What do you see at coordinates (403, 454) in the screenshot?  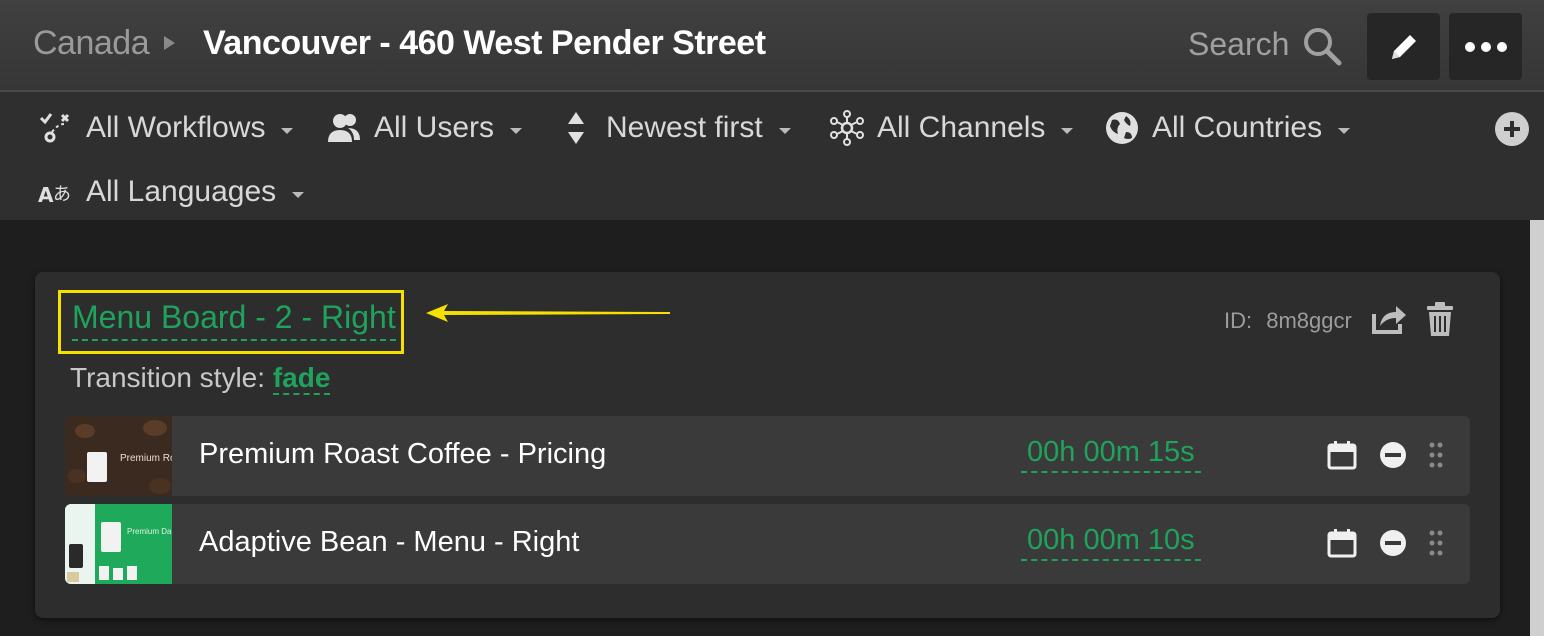 I see `item-title: Premium Roast Coffee - Pricing` at bounding box center [403, 454].